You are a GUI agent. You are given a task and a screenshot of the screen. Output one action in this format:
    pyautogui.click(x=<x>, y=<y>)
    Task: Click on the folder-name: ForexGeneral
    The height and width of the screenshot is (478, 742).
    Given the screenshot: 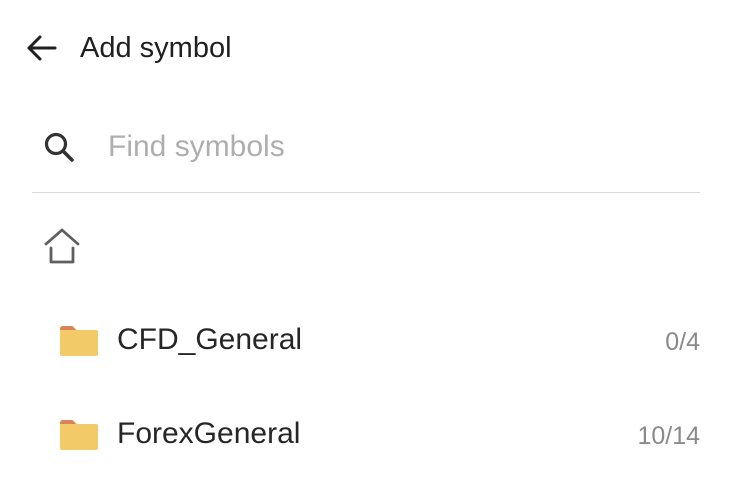 What is the action you would take?
    pyautogui.click(x=209, y=433)
    